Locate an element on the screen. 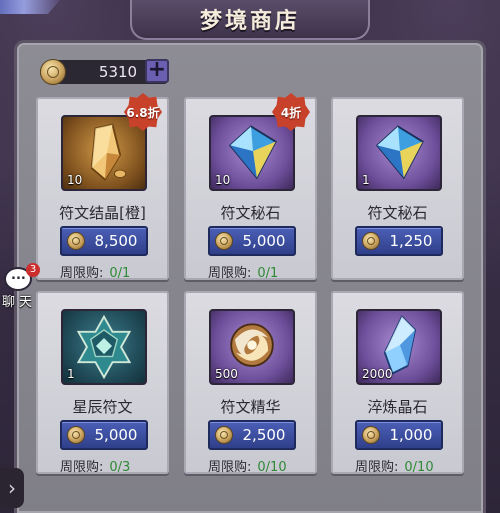 The width and height of the screenshot is (500, 513). rune-stone-icon: 1 is located at coordinates (399, 153).